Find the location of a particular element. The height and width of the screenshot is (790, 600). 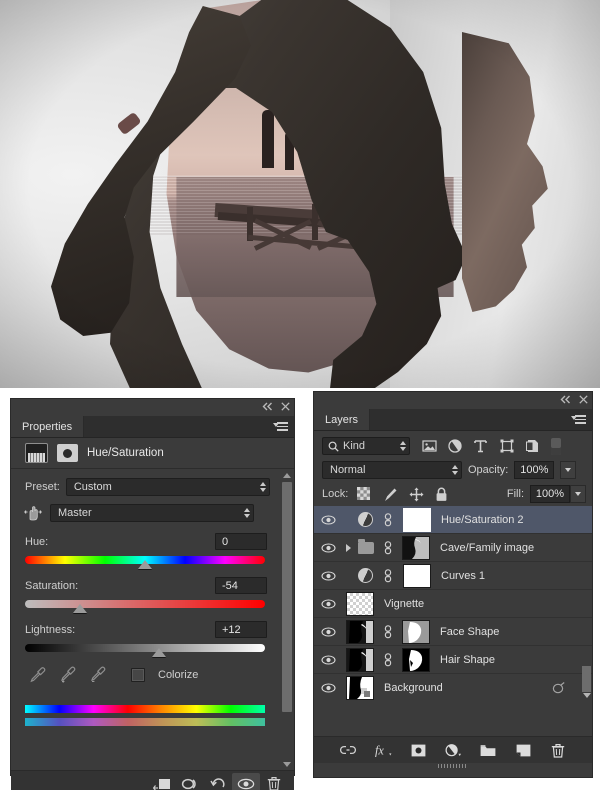

table-row: Background is located at coordinates (453, 688).